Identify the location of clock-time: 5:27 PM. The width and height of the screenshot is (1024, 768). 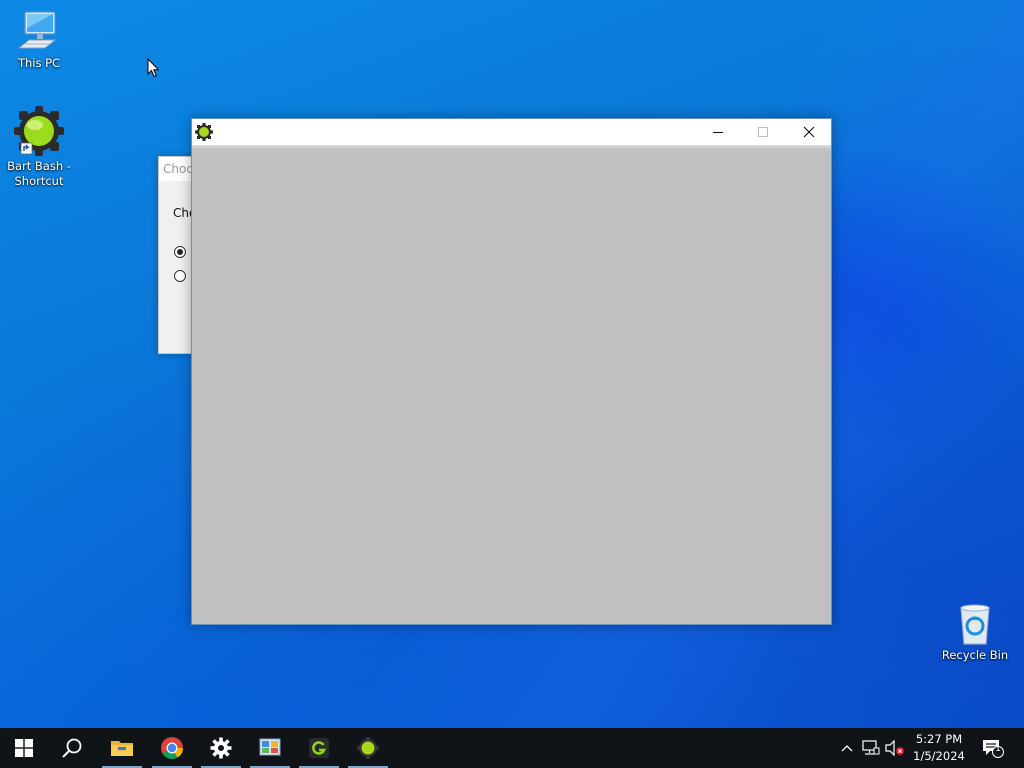
(939, 739).